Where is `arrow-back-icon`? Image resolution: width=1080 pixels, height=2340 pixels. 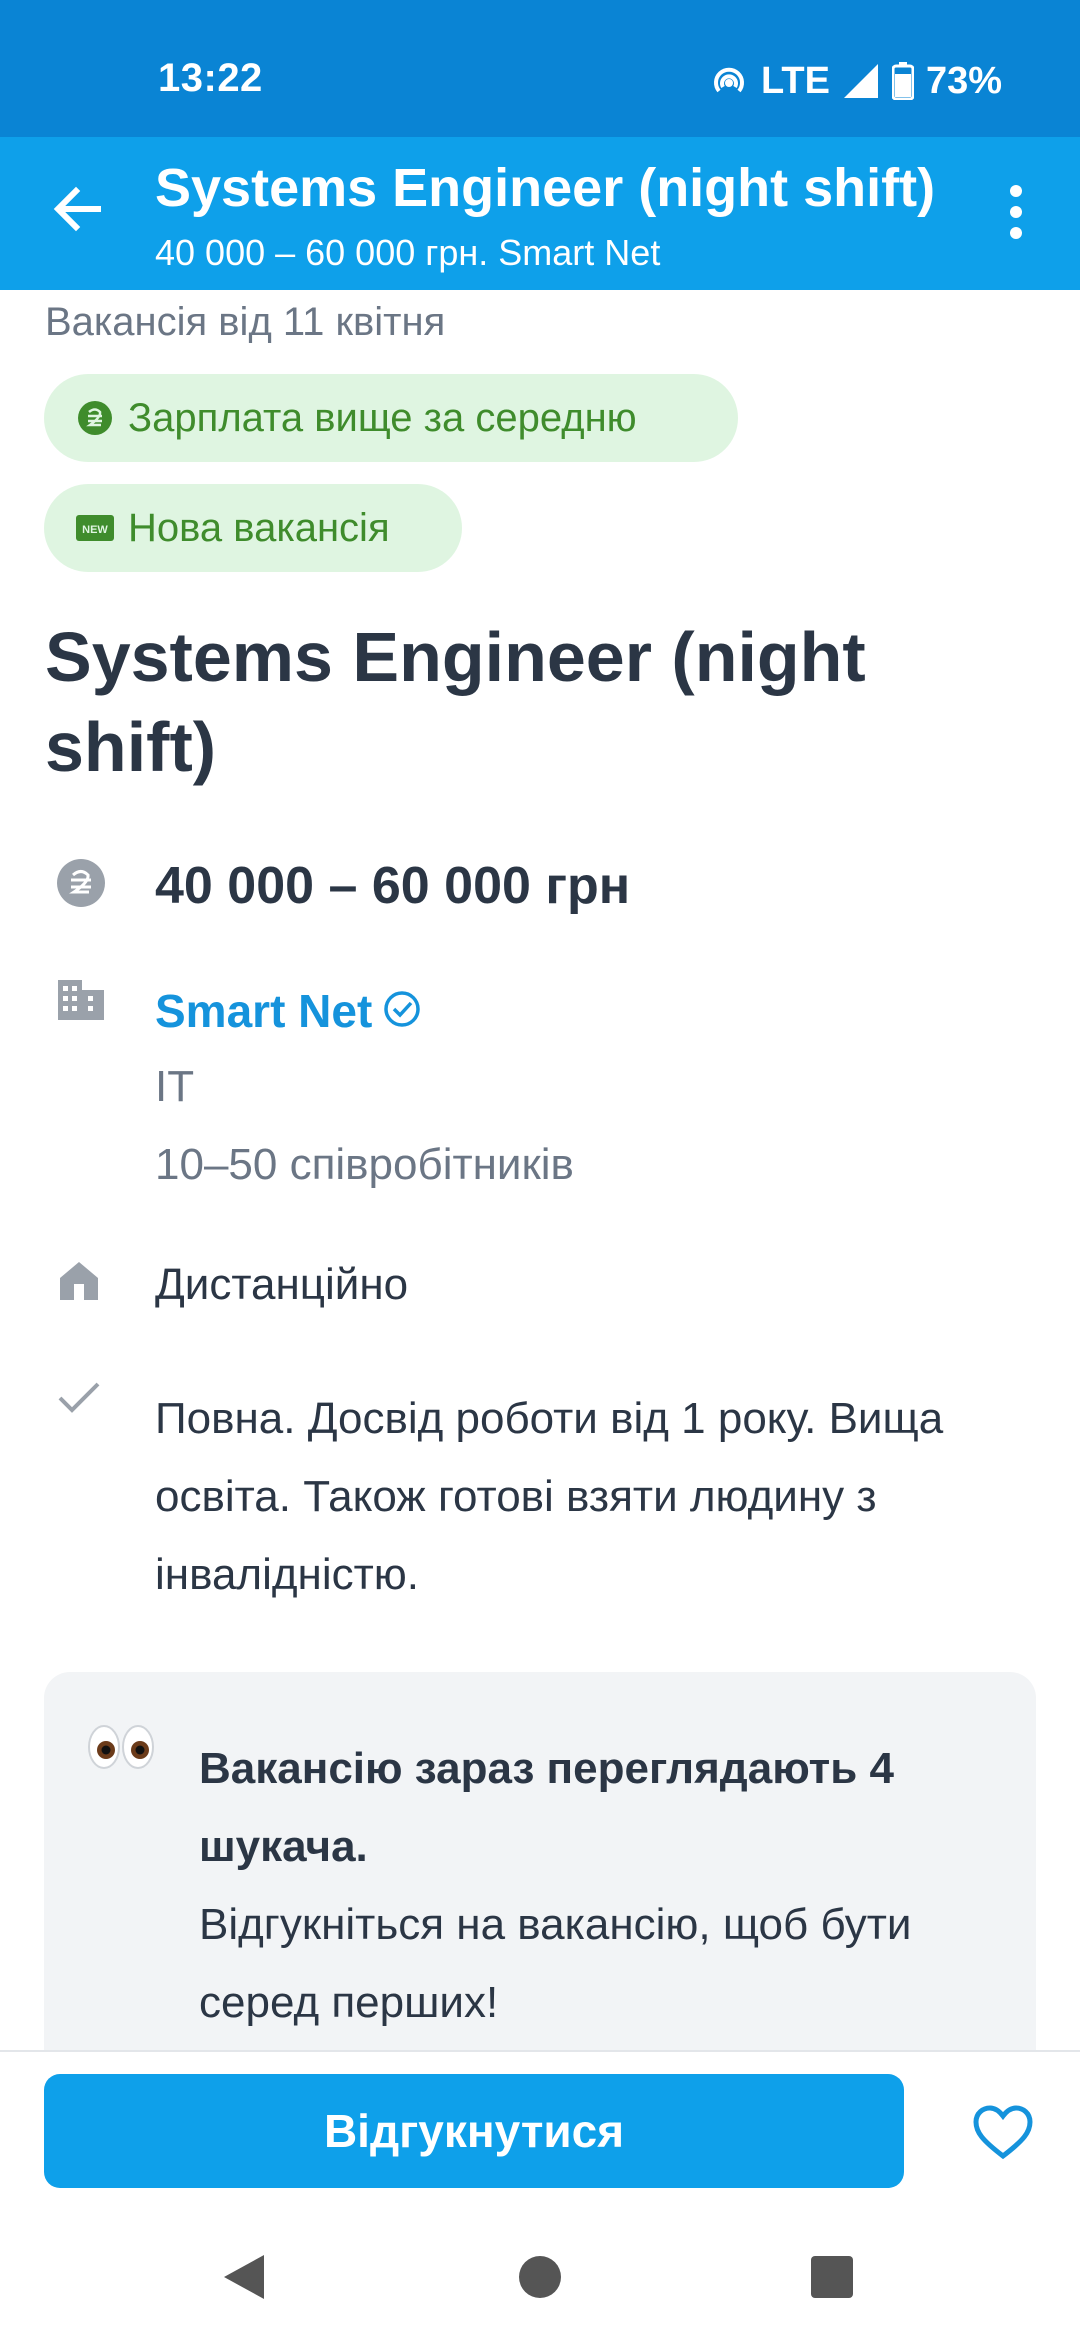
arrow-back-icon is located at coordinates (78, 209).